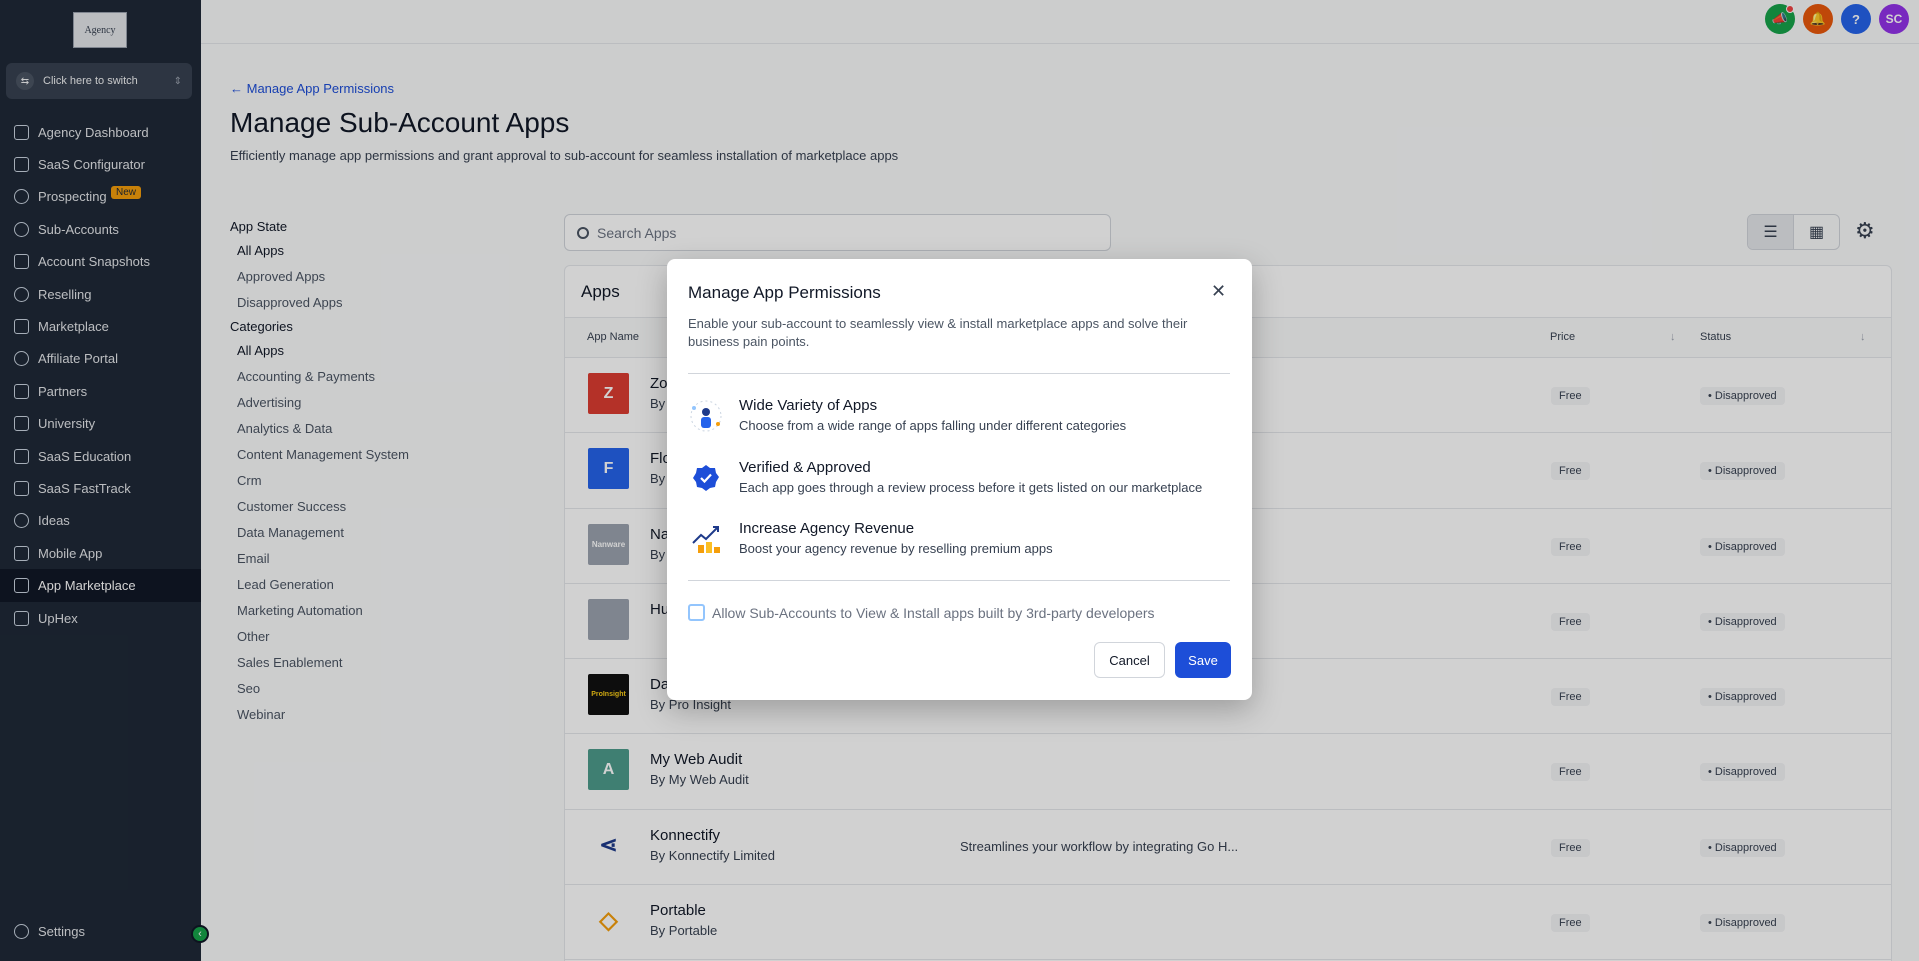 The width and height of the screenshot is (1919, 961). I want to click on feature-title: Wide Variety of Apps, so click(808, 405).